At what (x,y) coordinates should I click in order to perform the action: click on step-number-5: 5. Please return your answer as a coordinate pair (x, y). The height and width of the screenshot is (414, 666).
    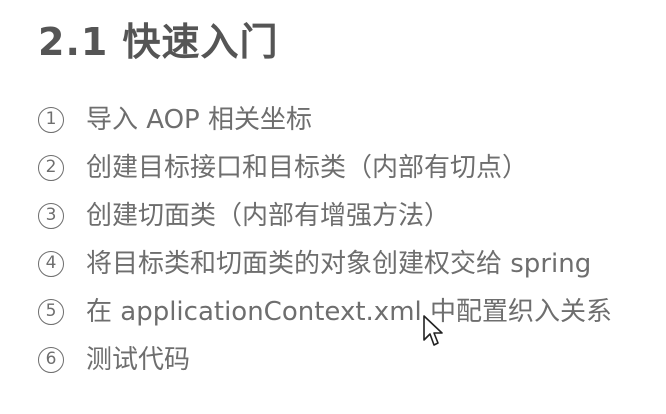
    Looking at the image, I should click on (51, 312).